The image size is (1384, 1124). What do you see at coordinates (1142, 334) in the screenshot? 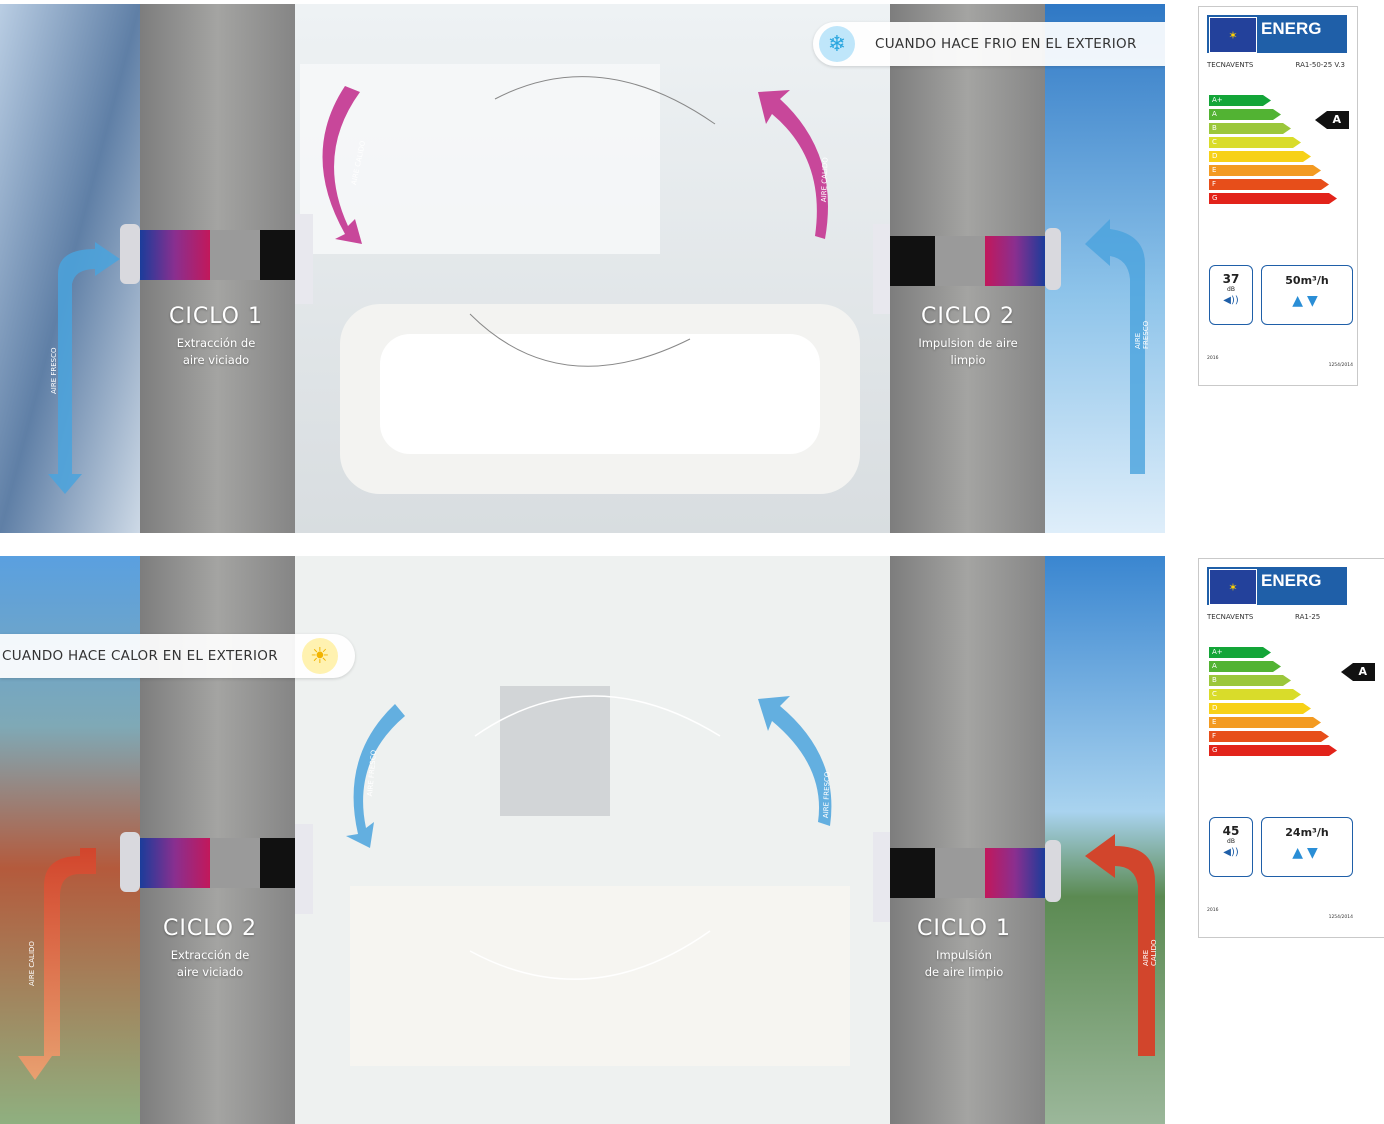
I see `cold-outer-right-arrow-label: AIRE FRESCO` at bounding box center [1142, 334].